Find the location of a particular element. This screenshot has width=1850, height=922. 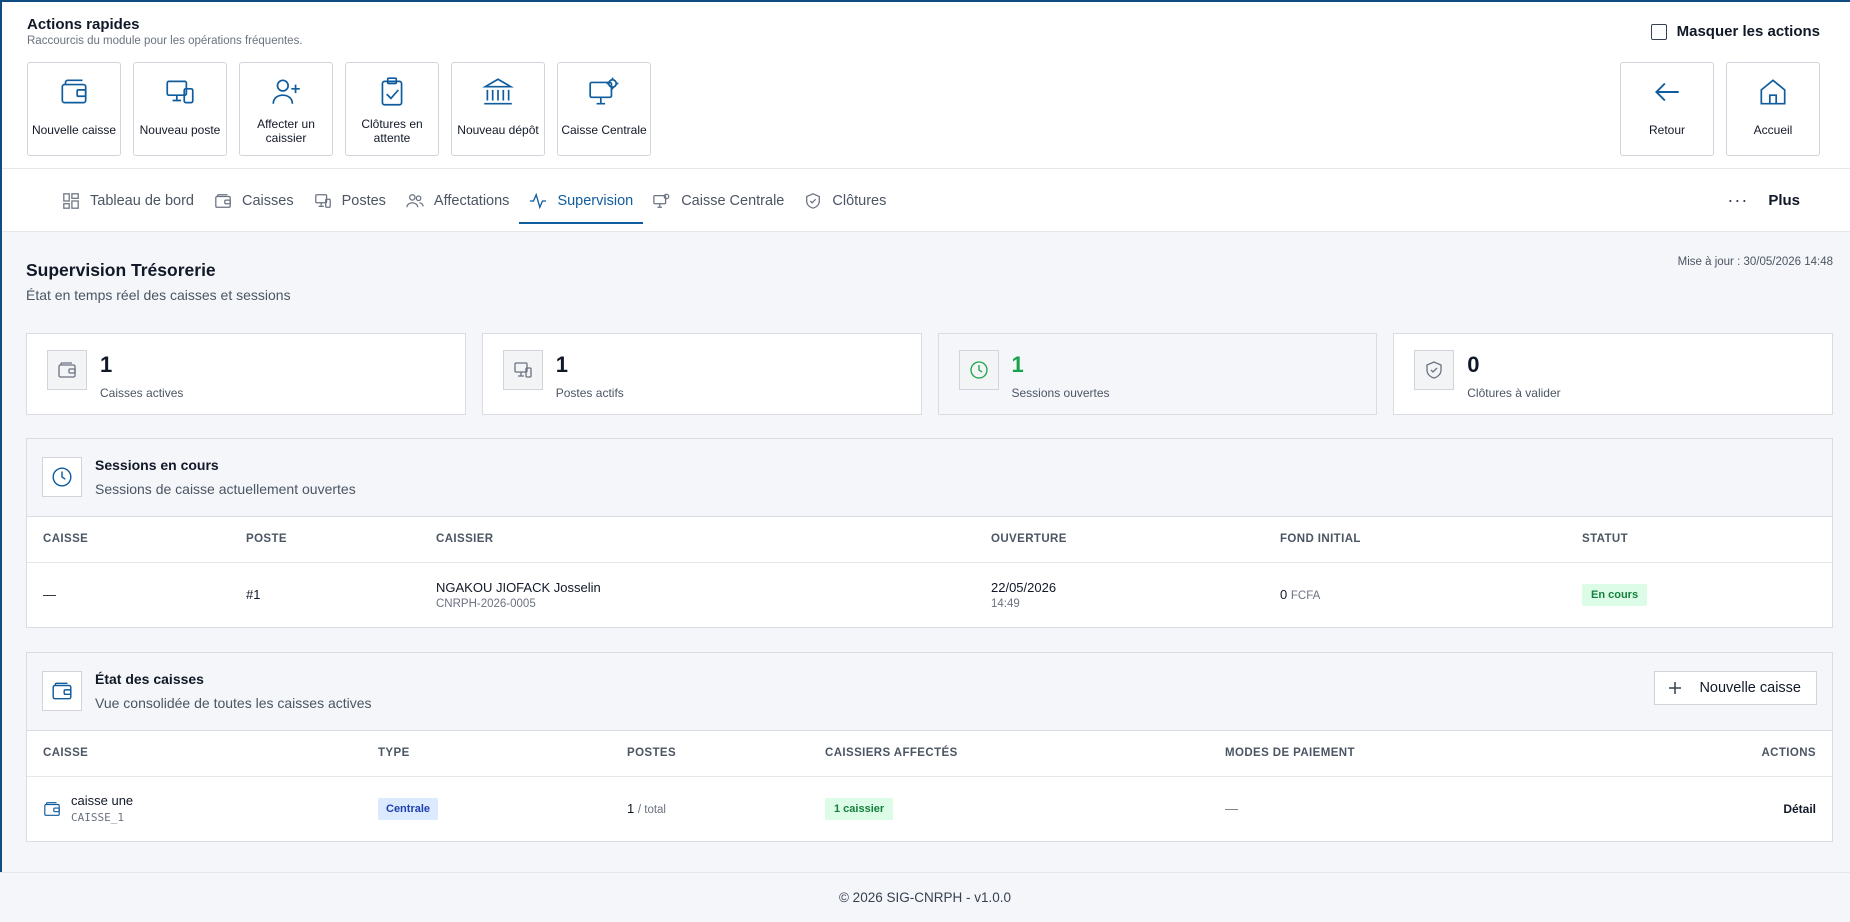

users-icon is located at coordinates (415, 200).